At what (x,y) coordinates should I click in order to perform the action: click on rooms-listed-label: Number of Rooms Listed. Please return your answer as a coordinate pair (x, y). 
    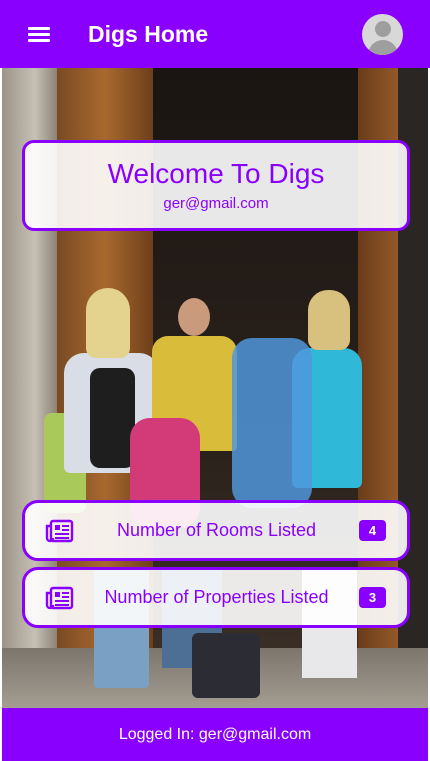
    Looking at the image, I should click on (216, 530).